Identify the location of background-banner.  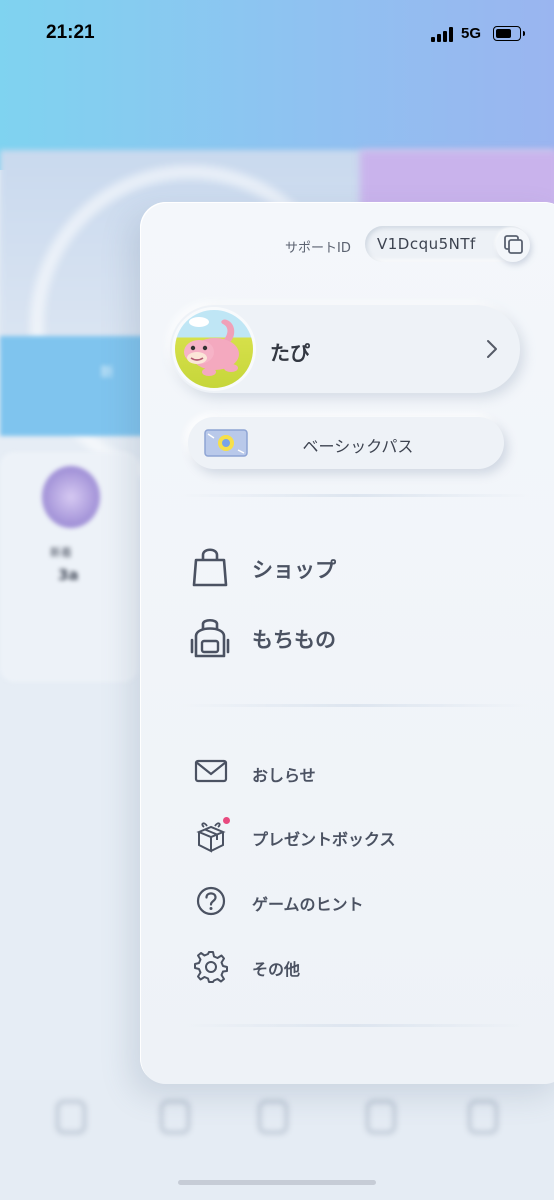
(457, 180).